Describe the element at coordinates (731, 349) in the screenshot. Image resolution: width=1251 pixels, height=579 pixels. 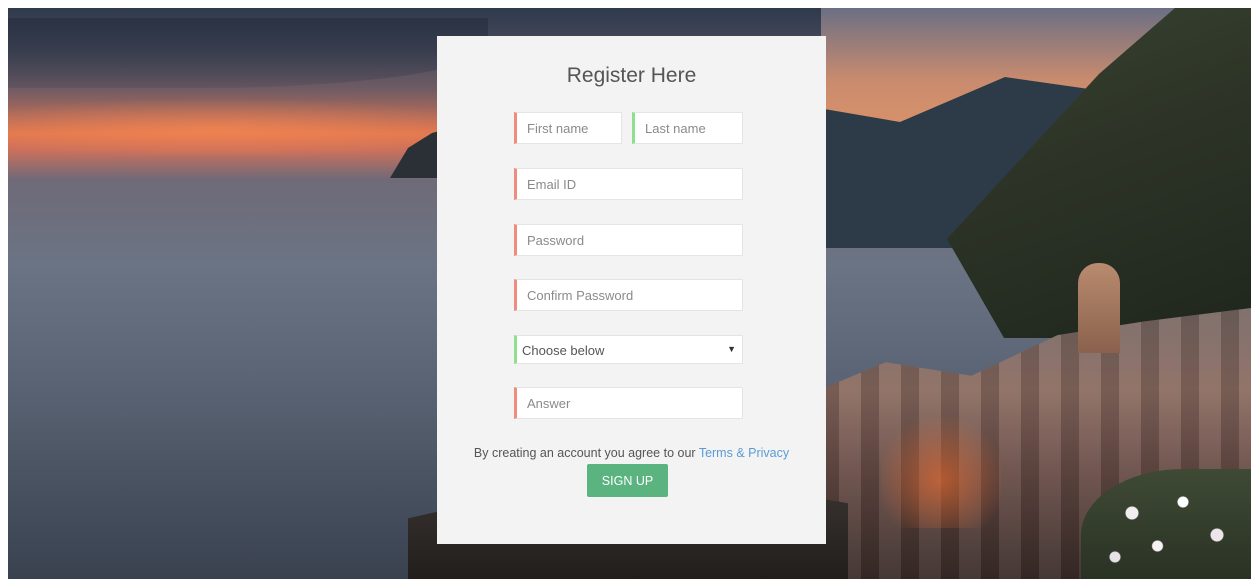
I see `dropdown-arrow-icon: ▼` at that location.